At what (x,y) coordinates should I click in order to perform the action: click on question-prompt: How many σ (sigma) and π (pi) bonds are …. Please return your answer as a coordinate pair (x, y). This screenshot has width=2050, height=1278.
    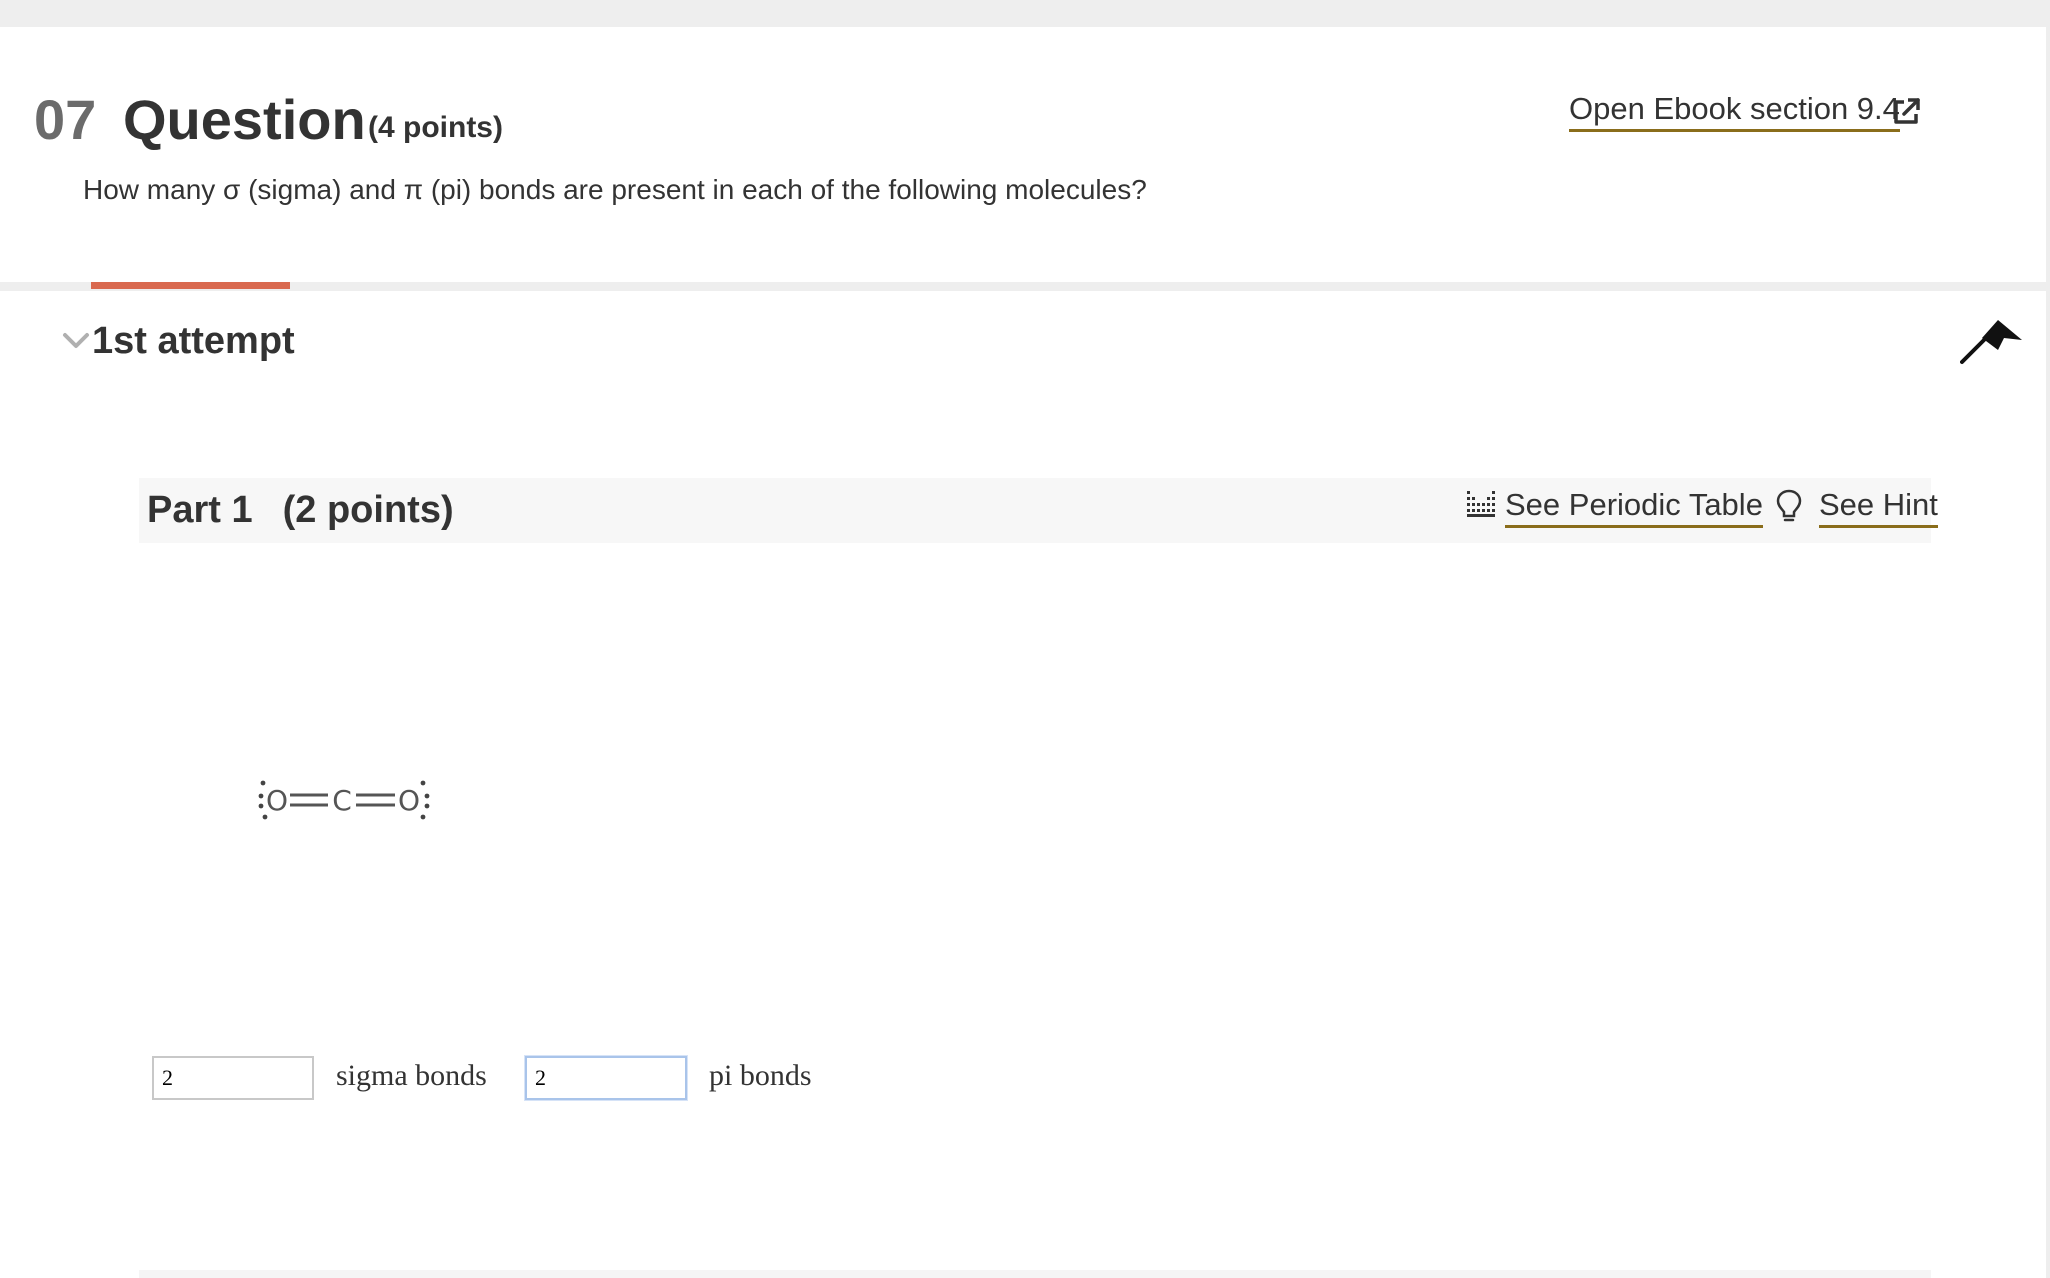
    Looking at the image, I should click on (615, 189).